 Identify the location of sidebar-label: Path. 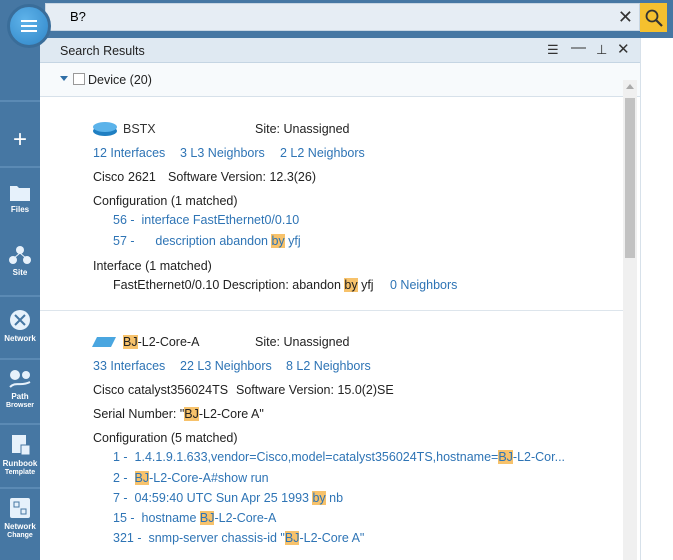
(20, 396).